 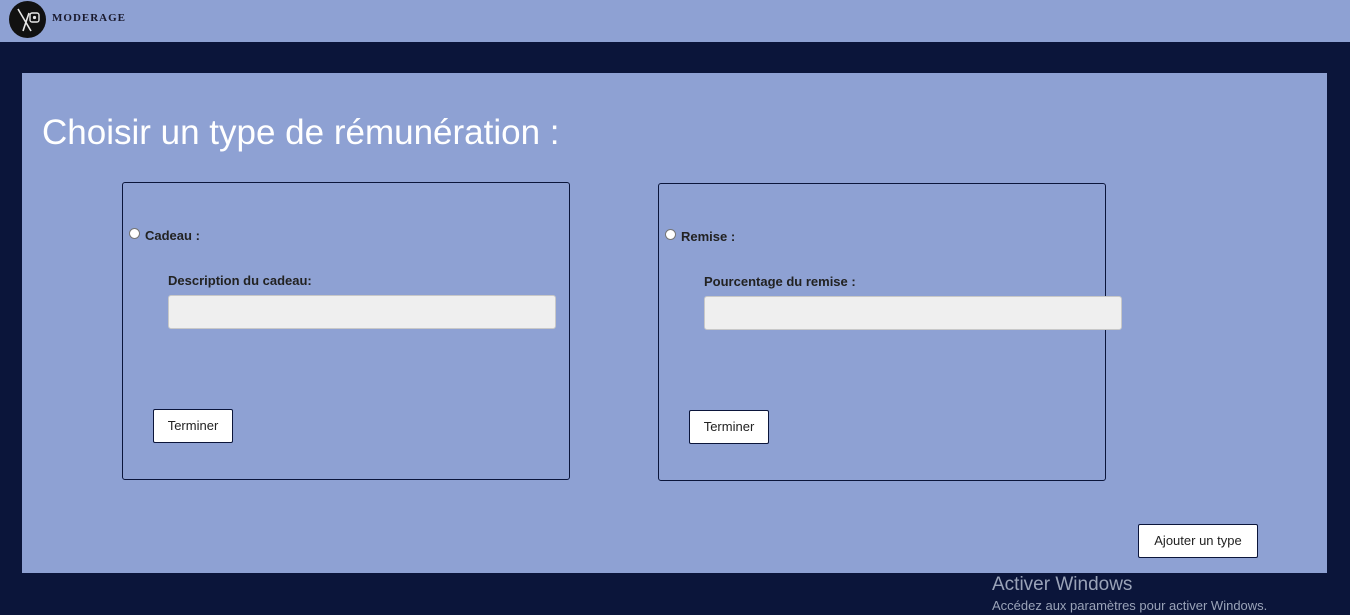 I want to click on top-bar: MODERAGE, so click(x=675, y=21).